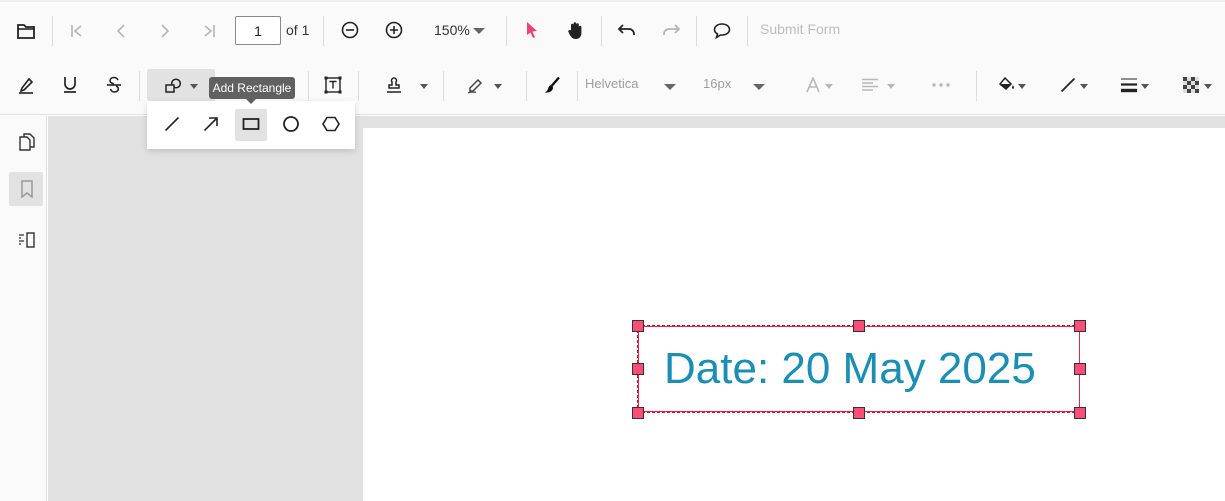  Describe the element at coordinates (627, 30) in the screenshot. I see `undo-icon` at that location.